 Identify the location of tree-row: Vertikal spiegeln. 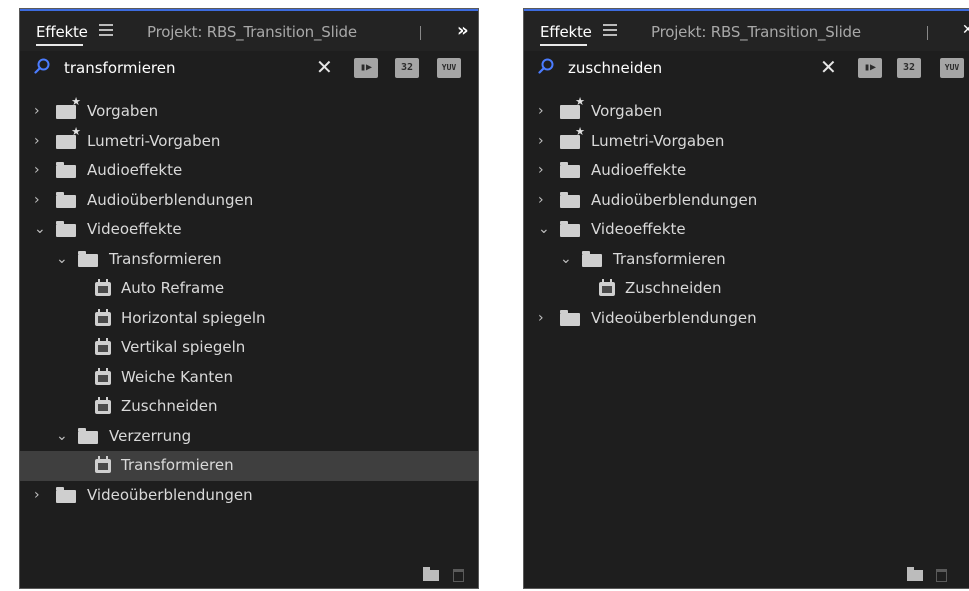
(249, 348).